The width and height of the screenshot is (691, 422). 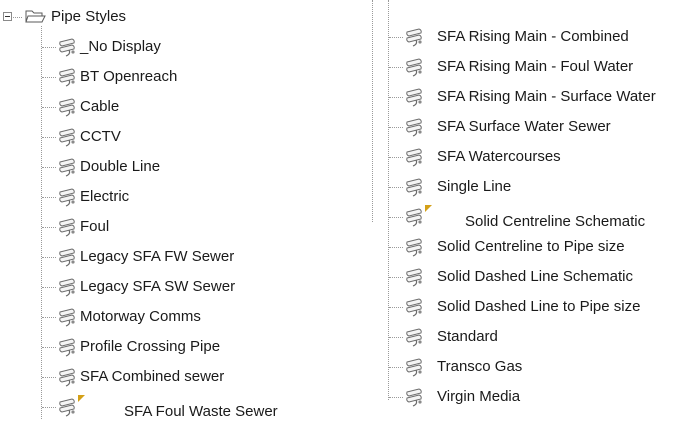 What do you see at coordinates (165, 107) in the screenshot?
I see `tree-item-cable: Cable` at bounding box center [165, 107].